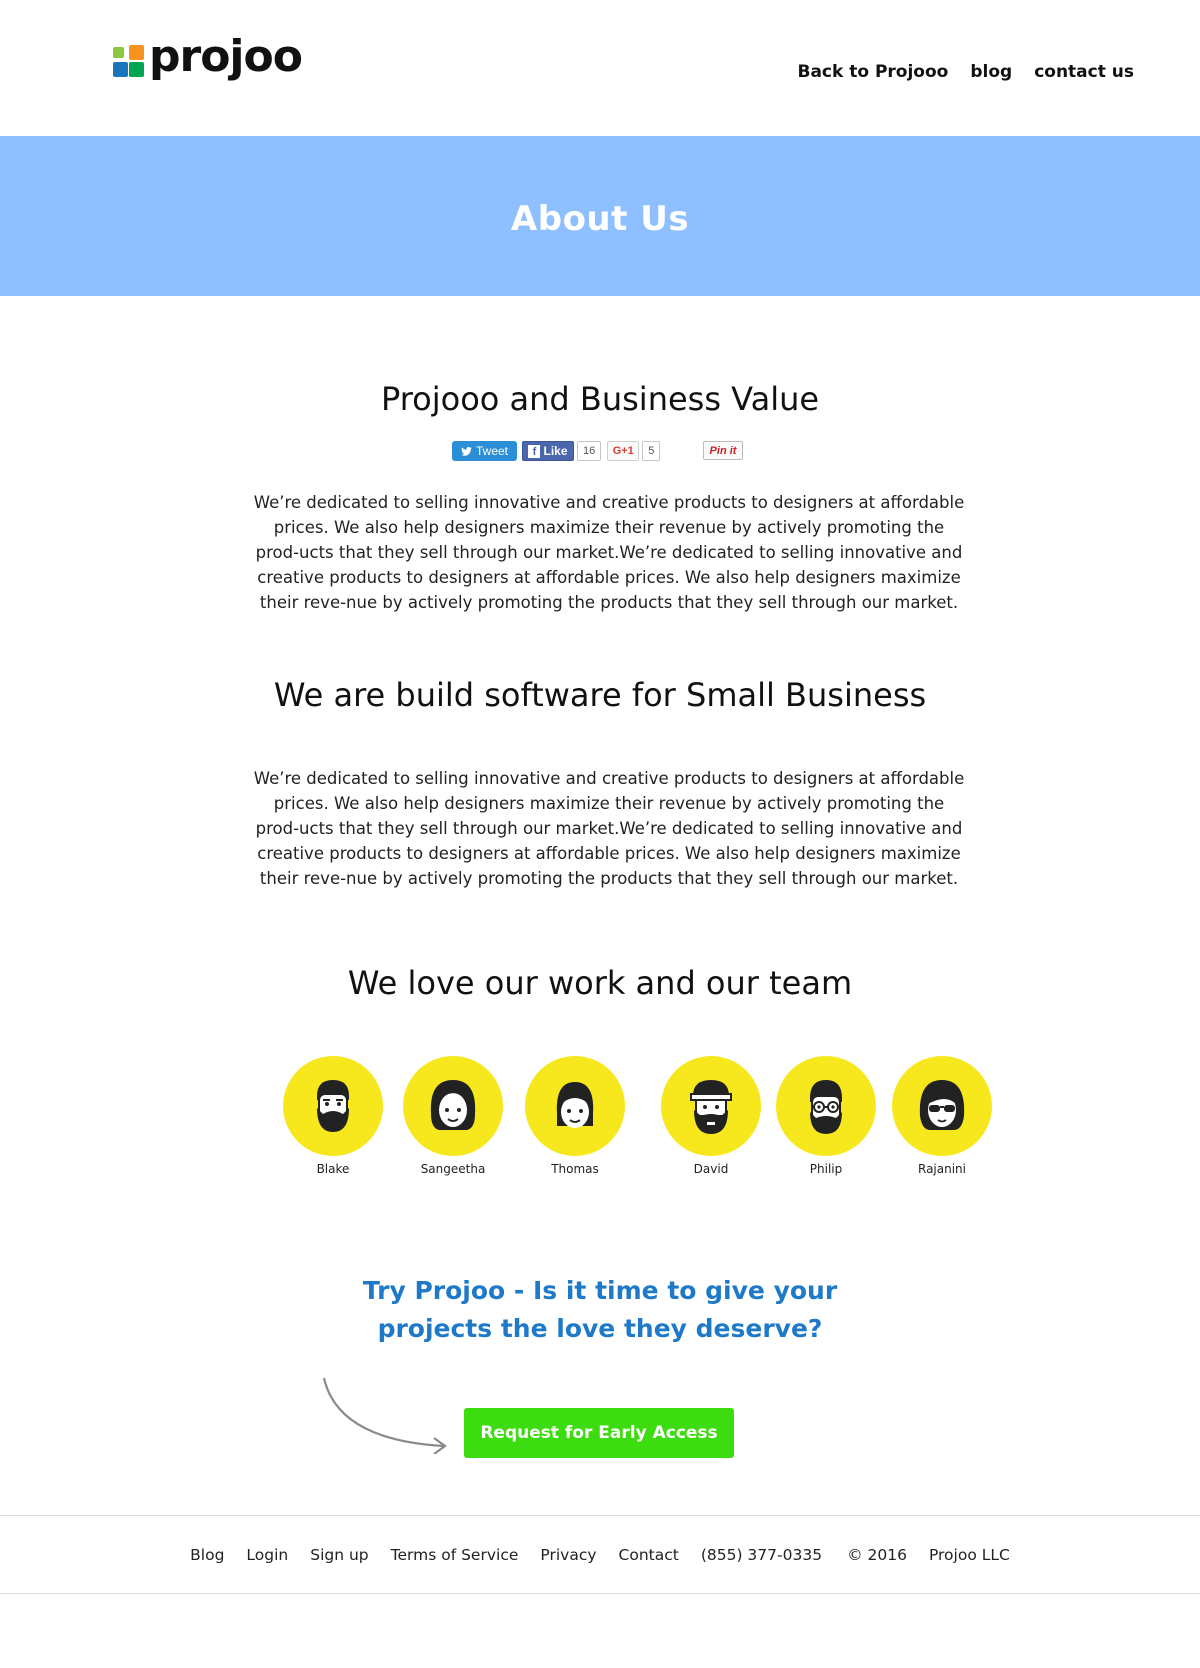 The image size is (1200, 1668). Describe the element at coordinates (826, 1169) in the screenshot. I see `member-name: Philip` at that location.